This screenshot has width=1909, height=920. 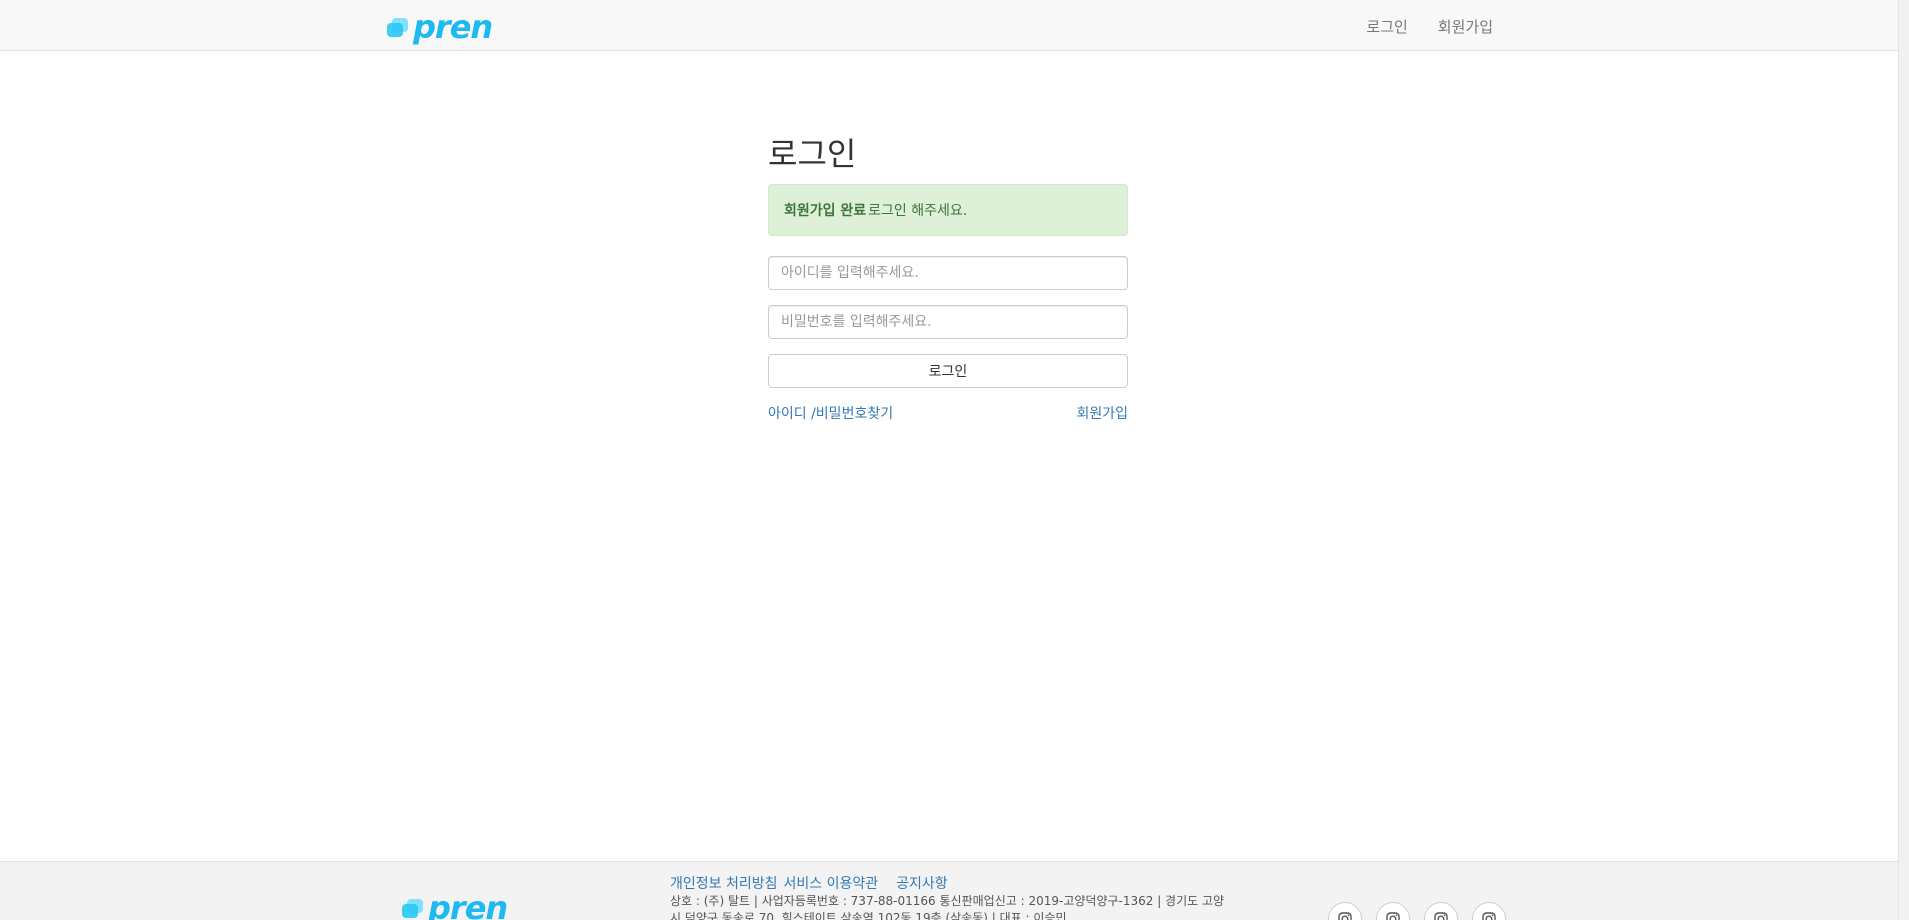 What do you see at coordinates (948, 413) in the screenshot?
I see `auth-links: 아이디 /비밀번호찾기 회원가입` at bounding box center [948, 413].